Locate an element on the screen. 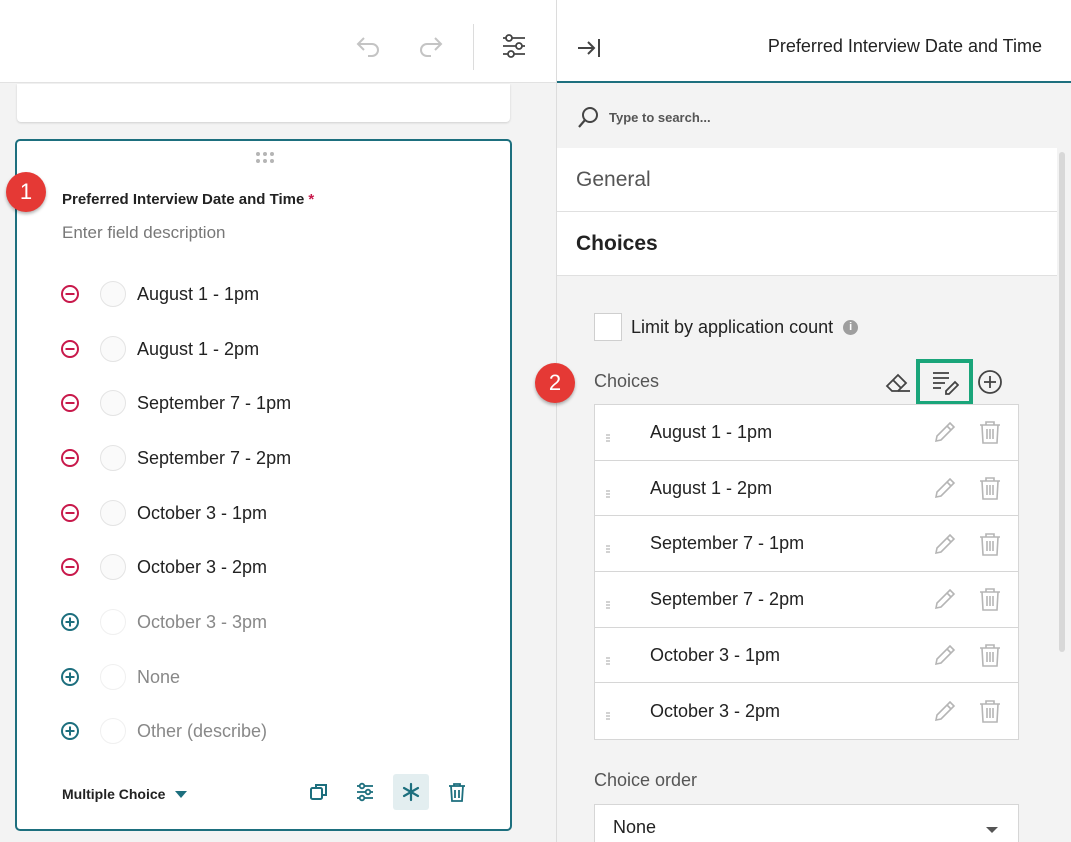 This screenshot has width=1071, height=842. option-label: October 3 - 2pm is located at coordinates (202, 567).